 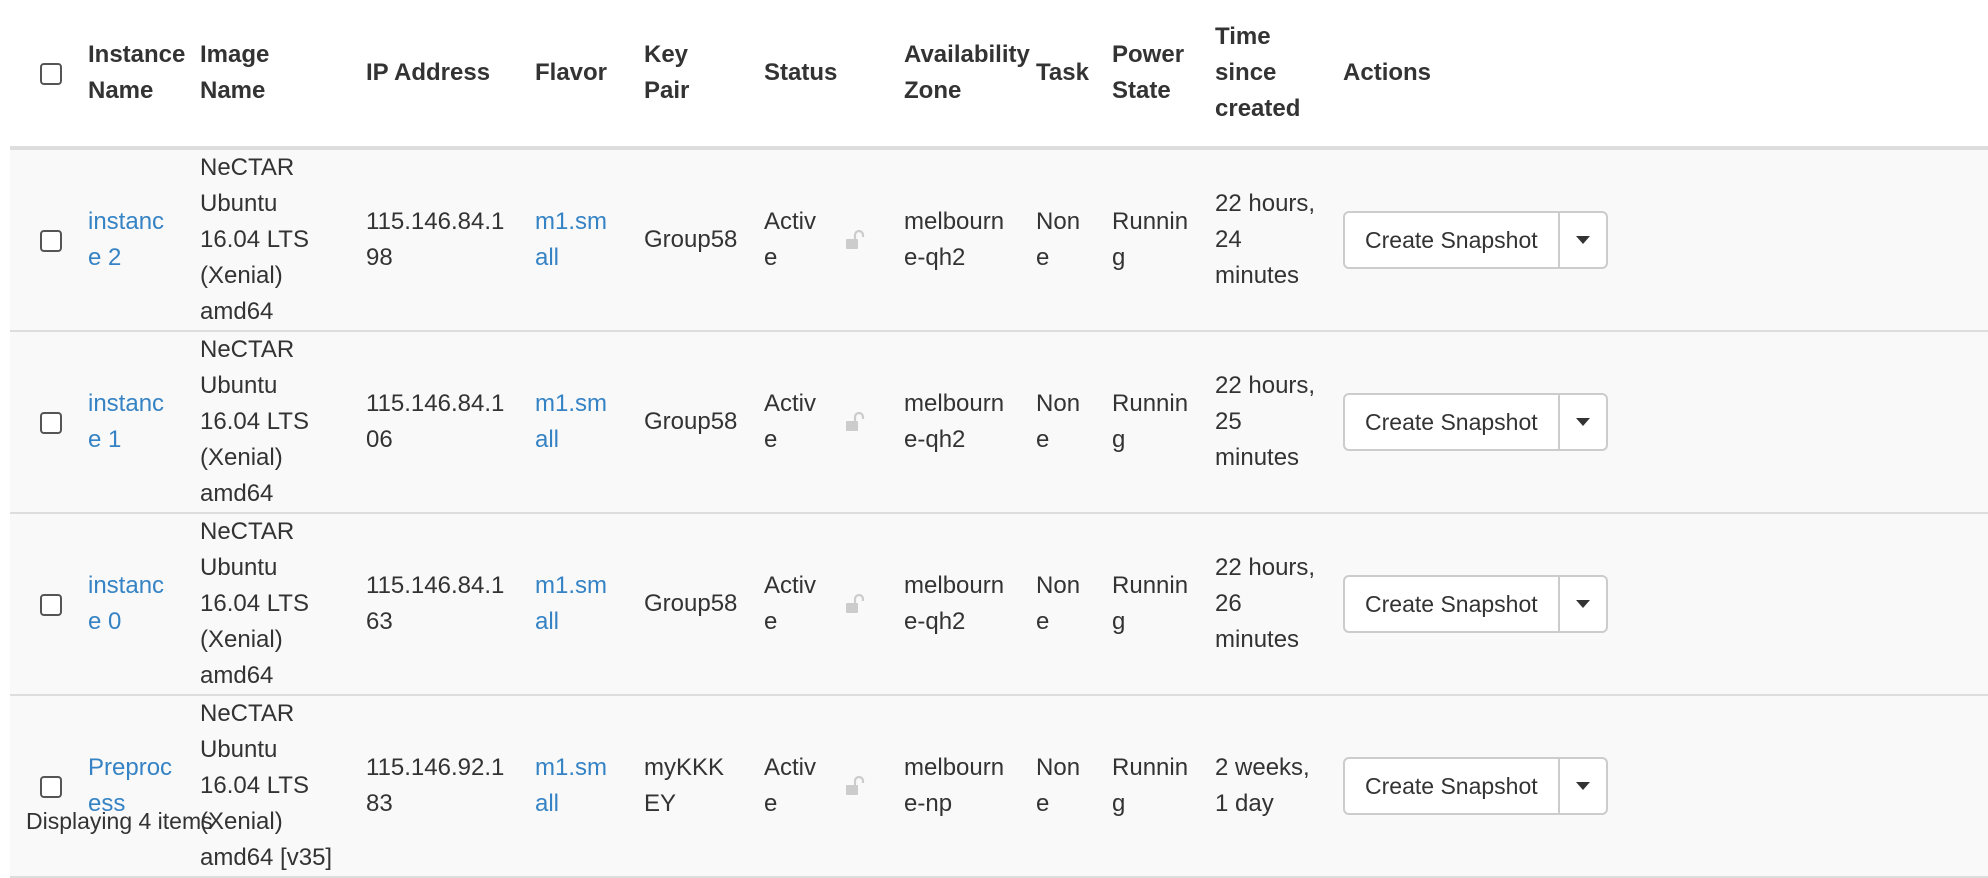 I want to click on instance-name-link: instance 1, so click(x=126, y=421).